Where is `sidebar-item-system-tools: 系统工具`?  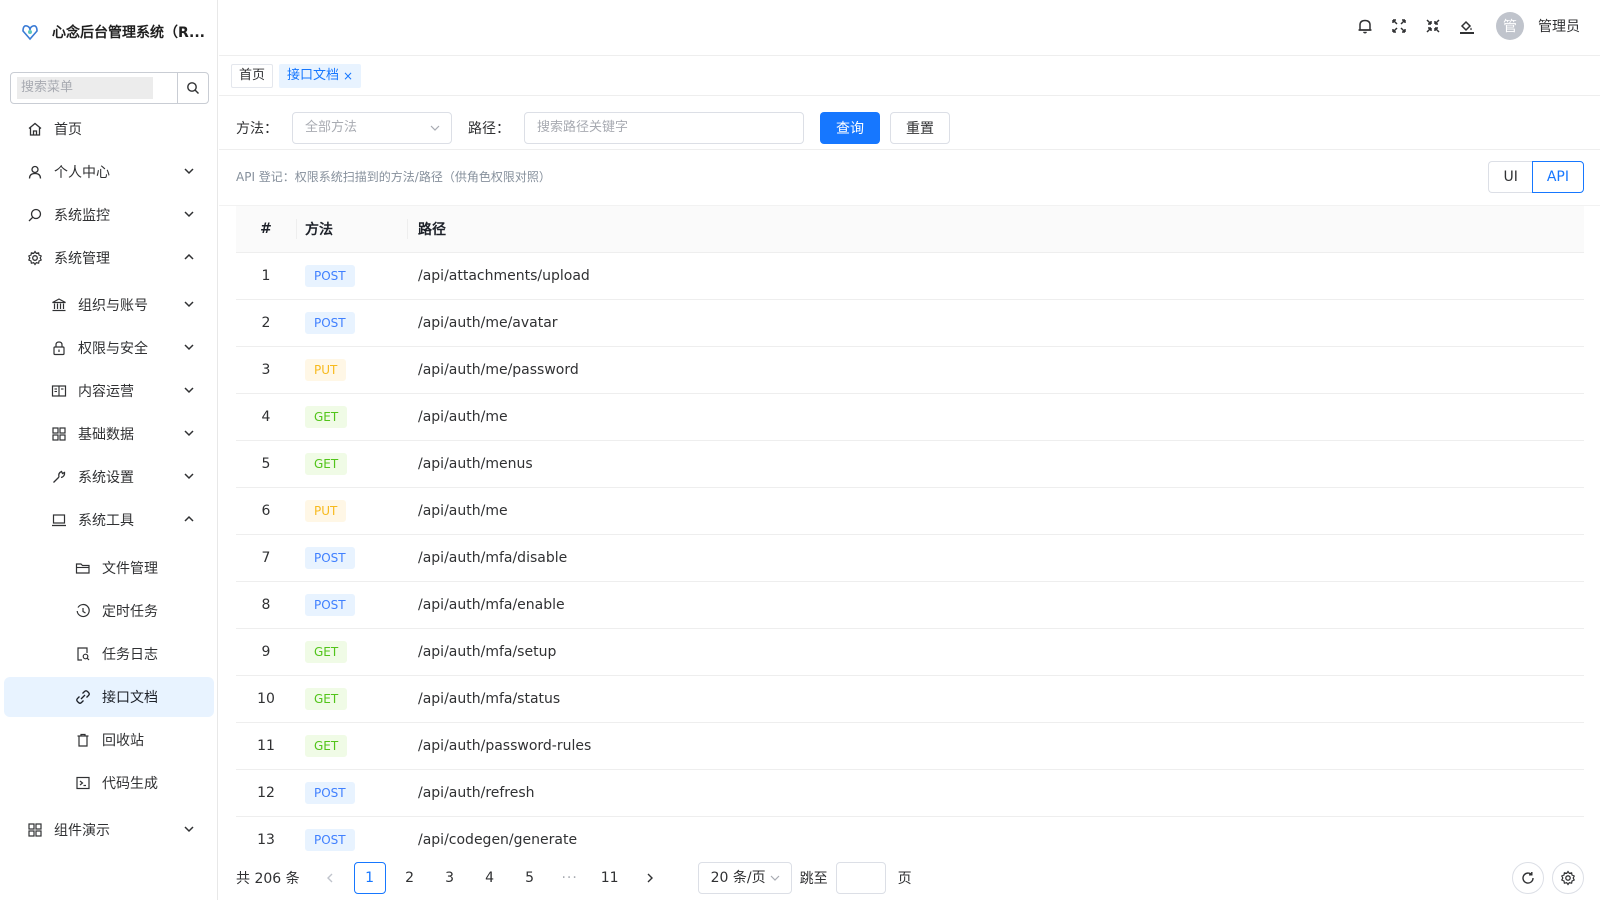 sidebar-item-system-tools: 系统工具 is located at coordinates (109, 520).